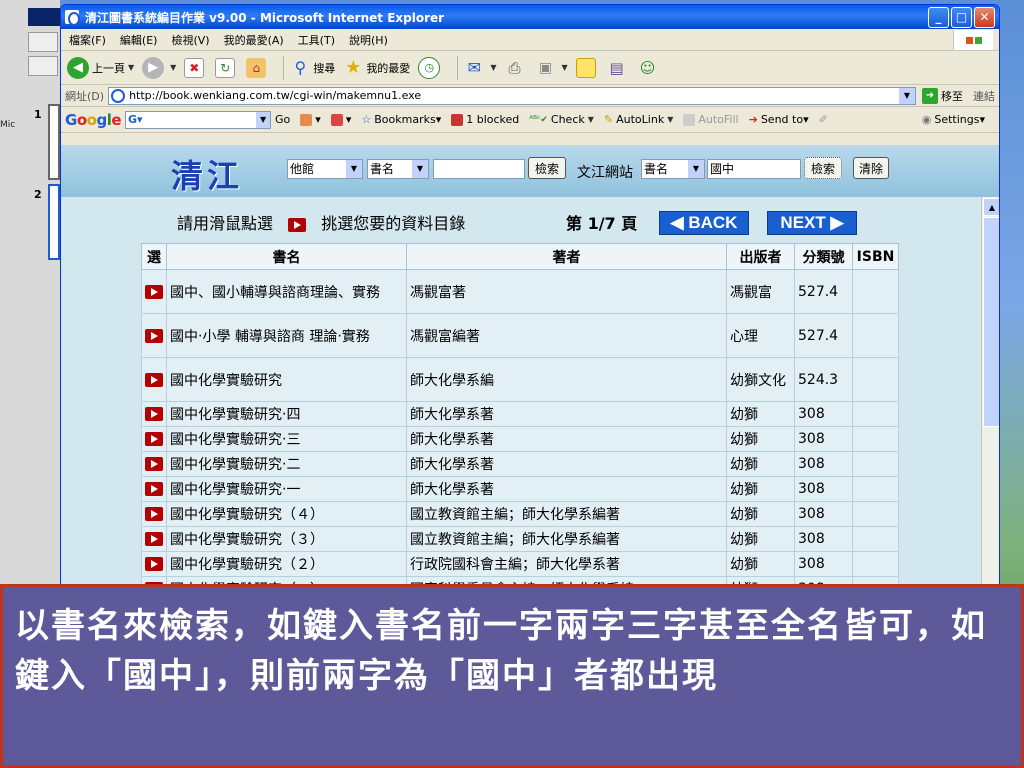 The image size is (1024, 768). I want to click on autolink-button: ✎ AutoLink ▼, so click(638, 119).